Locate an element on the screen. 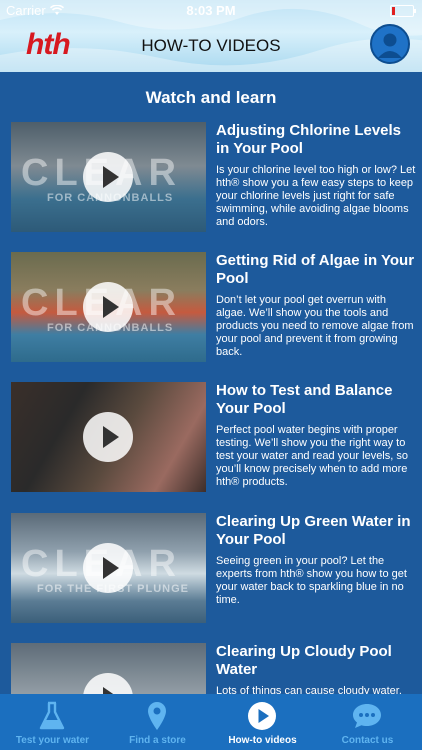 This screenshot has width=422, height=750. page-title: HOW-TO VIDEOS is located at coordinates (211, 45).